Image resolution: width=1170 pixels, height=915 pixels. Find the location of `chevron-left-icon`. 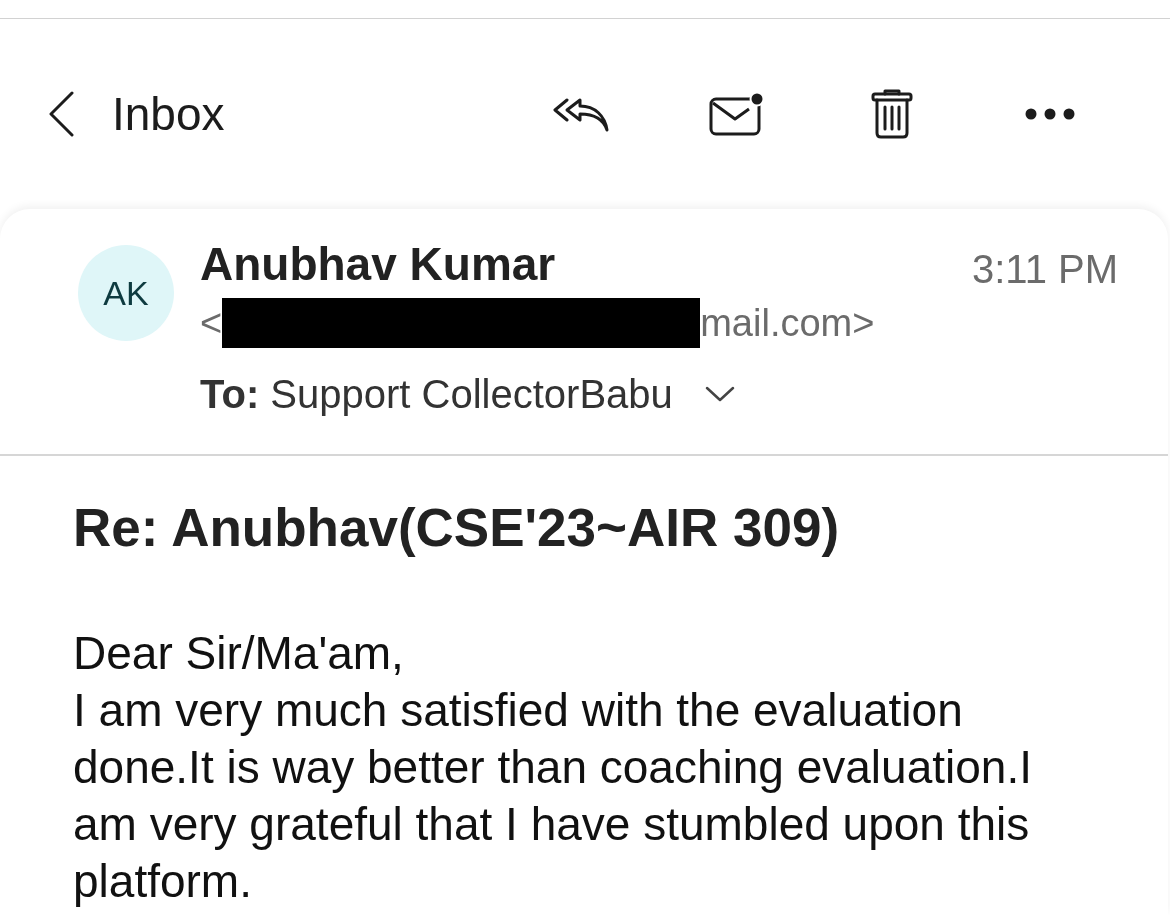

chevron-left-icon is located at coordinates (61, 114).